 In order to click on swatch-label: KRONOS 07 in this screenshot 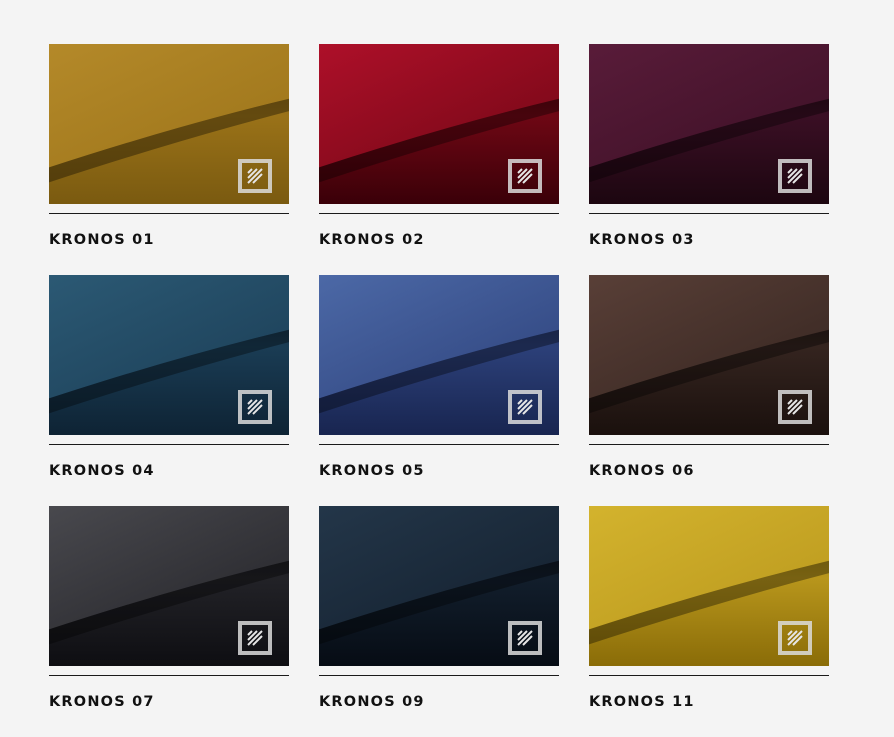, I will do `click(102, 702)`.